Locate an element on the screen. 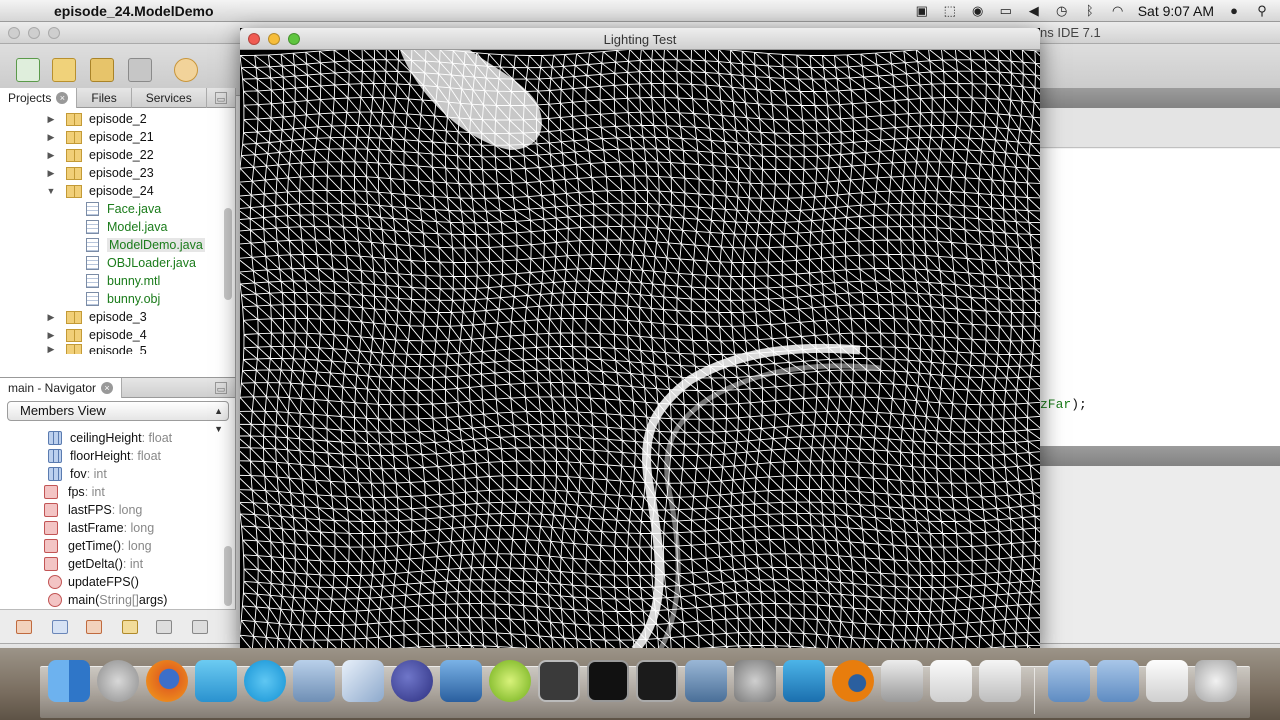 The width and height of the screenshot is (1280, 720). filter-nonpublic-icon is located at coordinates (94, 627).